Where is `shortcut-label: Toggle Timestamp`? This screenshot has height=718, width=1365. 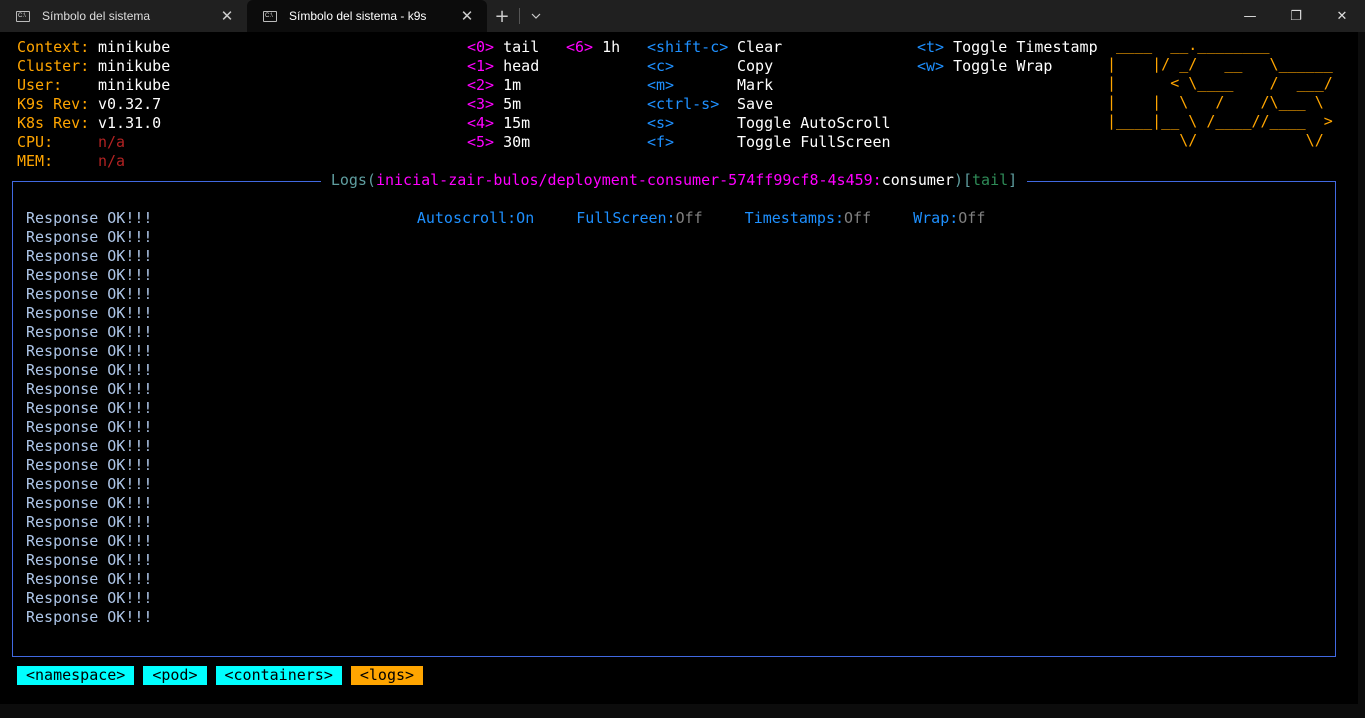 shortcut-label: Toggle Timestamp is located at coordinates (1025, 47).